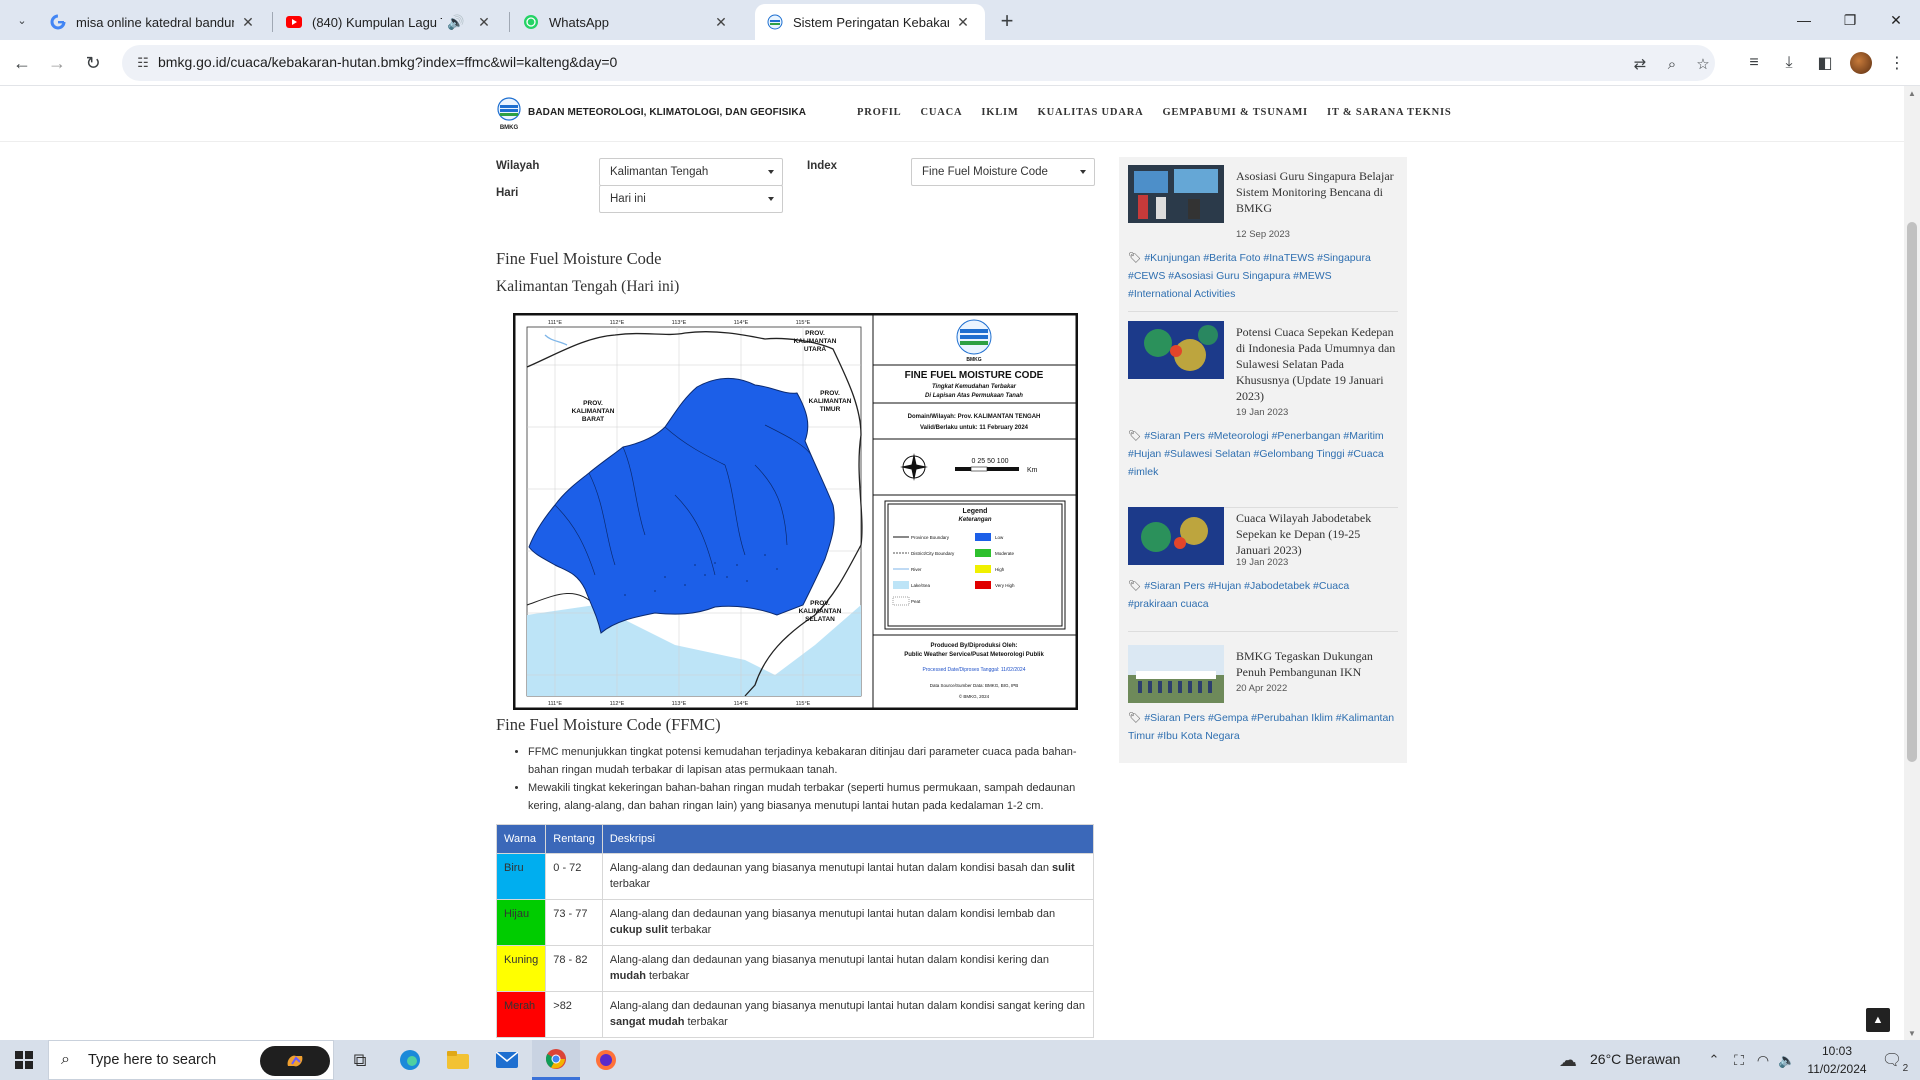 Image resolution: width=1920 pixels, height=1080 pixels. I want to click on range-cell: 73 - 77, so click(574, 922).